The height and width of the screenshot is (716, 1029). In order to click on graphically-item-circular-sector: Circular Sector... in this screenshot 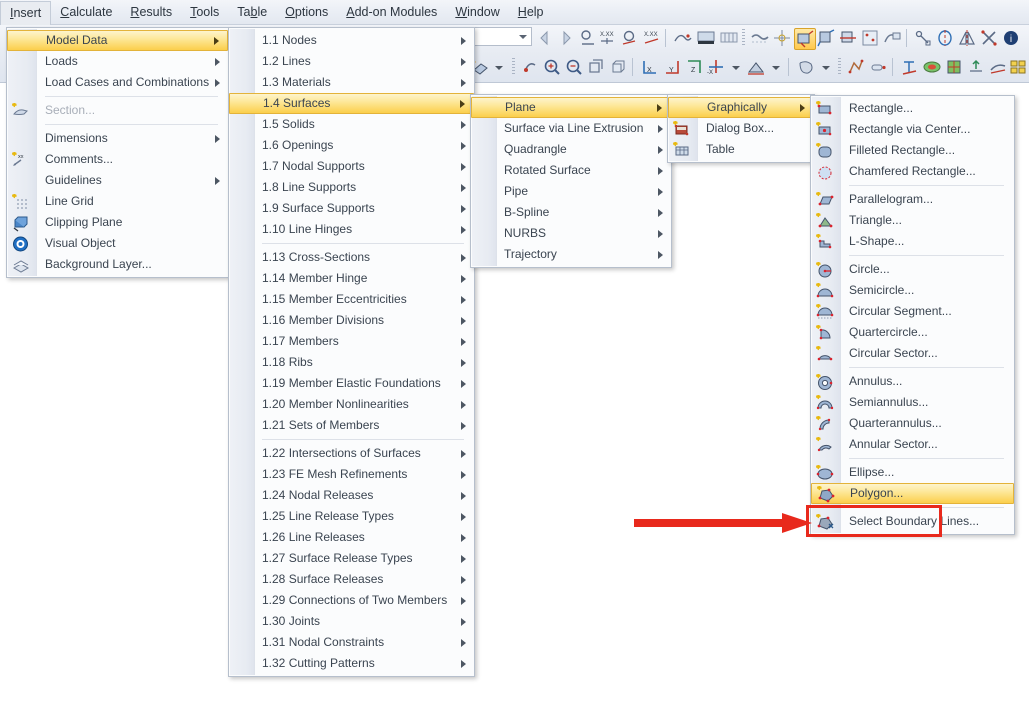, I will do `click(912, 353)`.